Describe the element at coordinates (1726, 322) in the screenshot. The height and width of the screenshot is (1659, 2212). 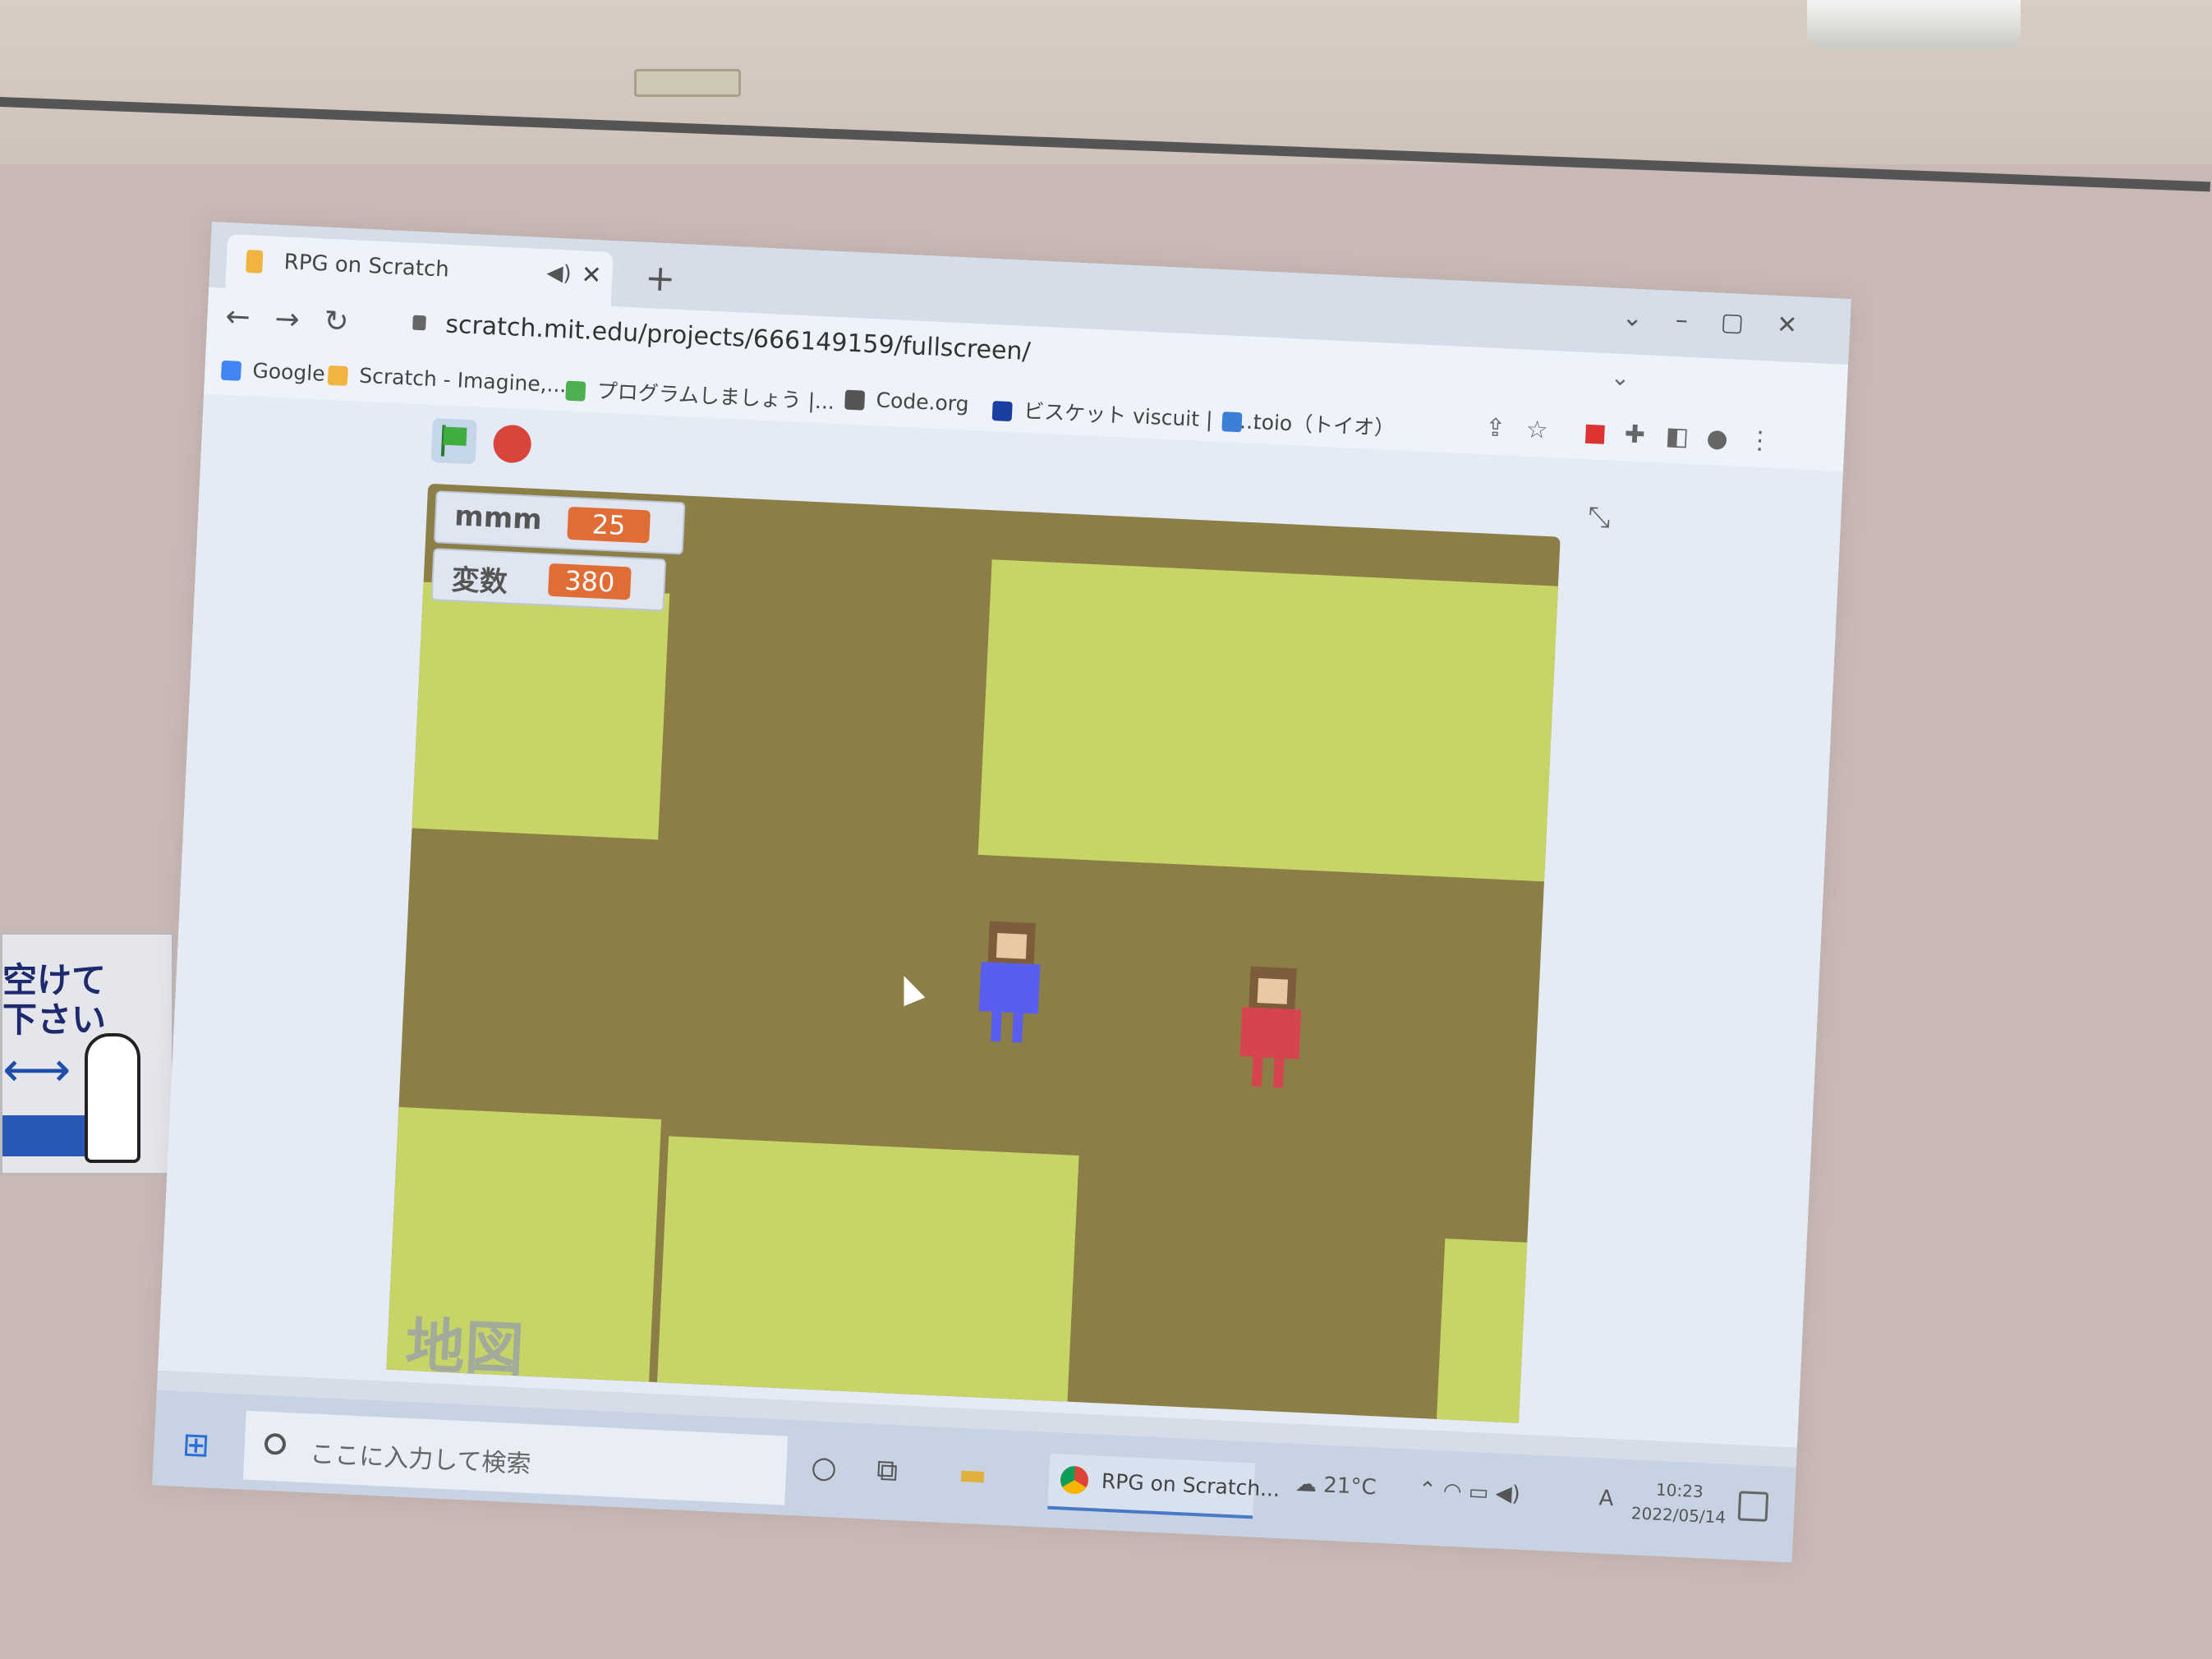
I see `window-controls: ⌄–▢✕` at that location.